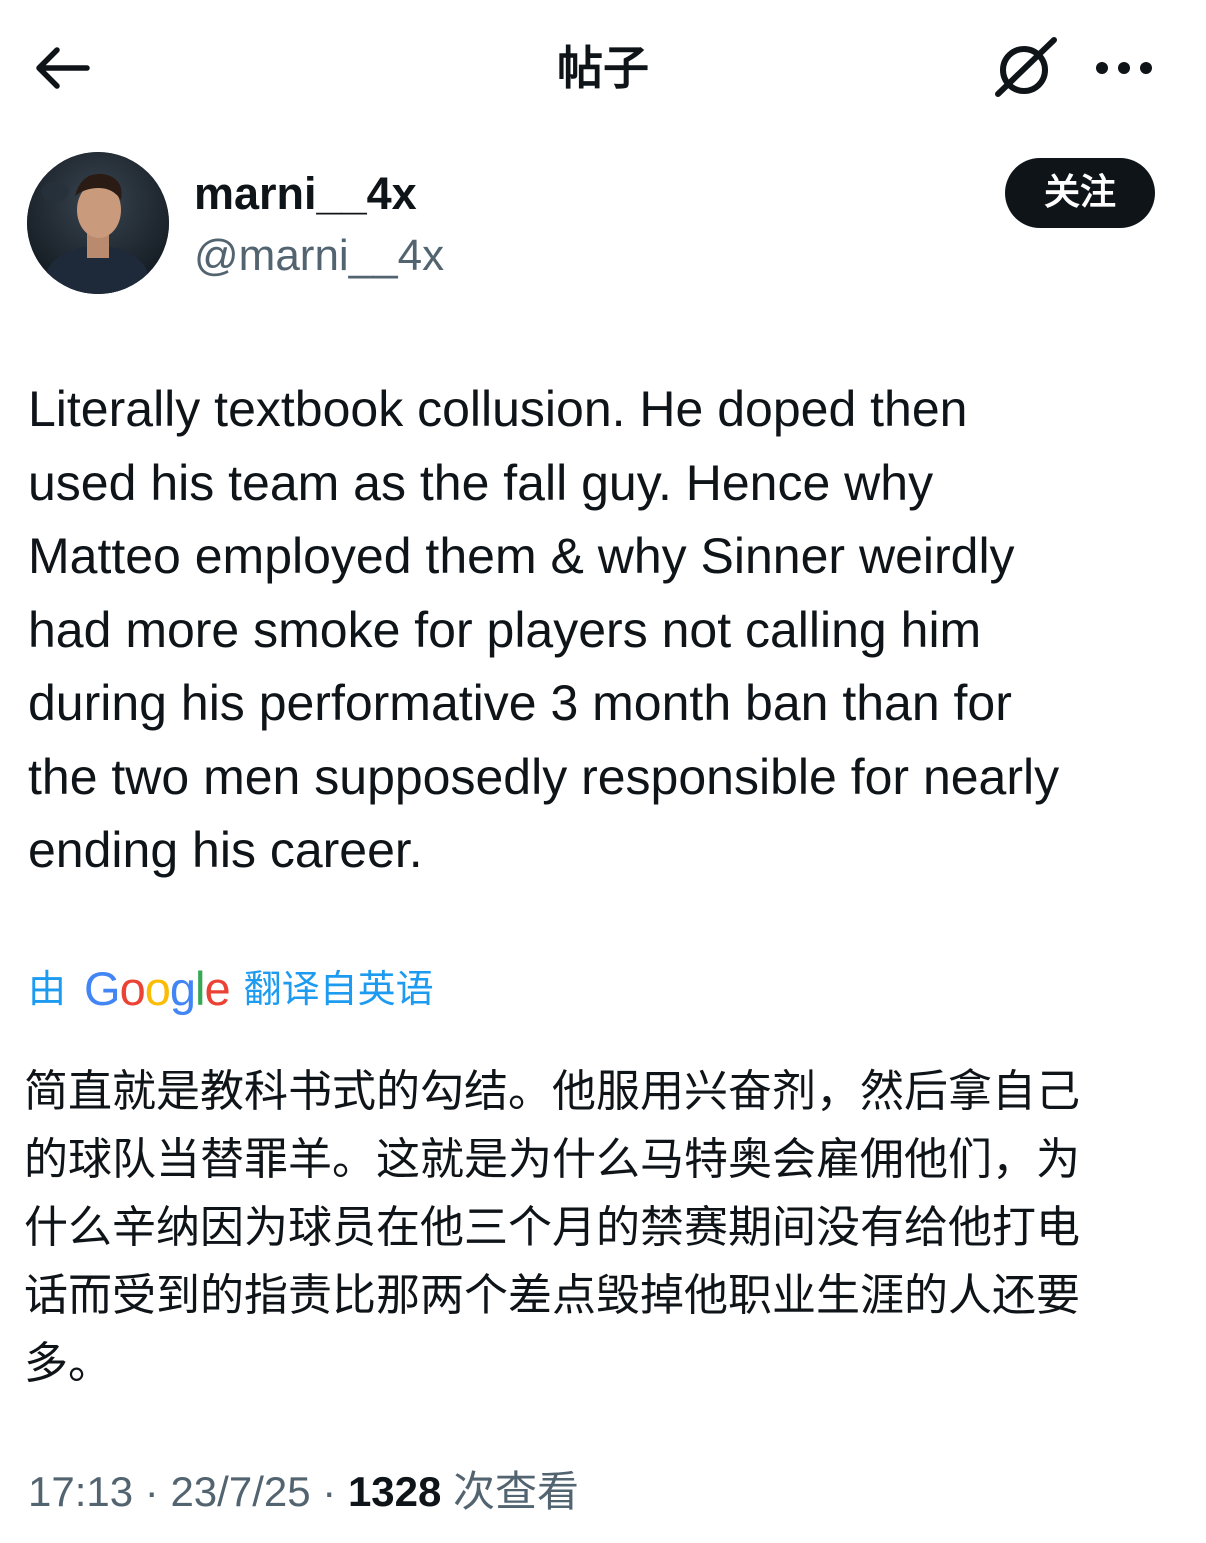  Describe the element at coordinates (319, 256) in the screenshot. I see `user-handle: @marni__4x` at that location.